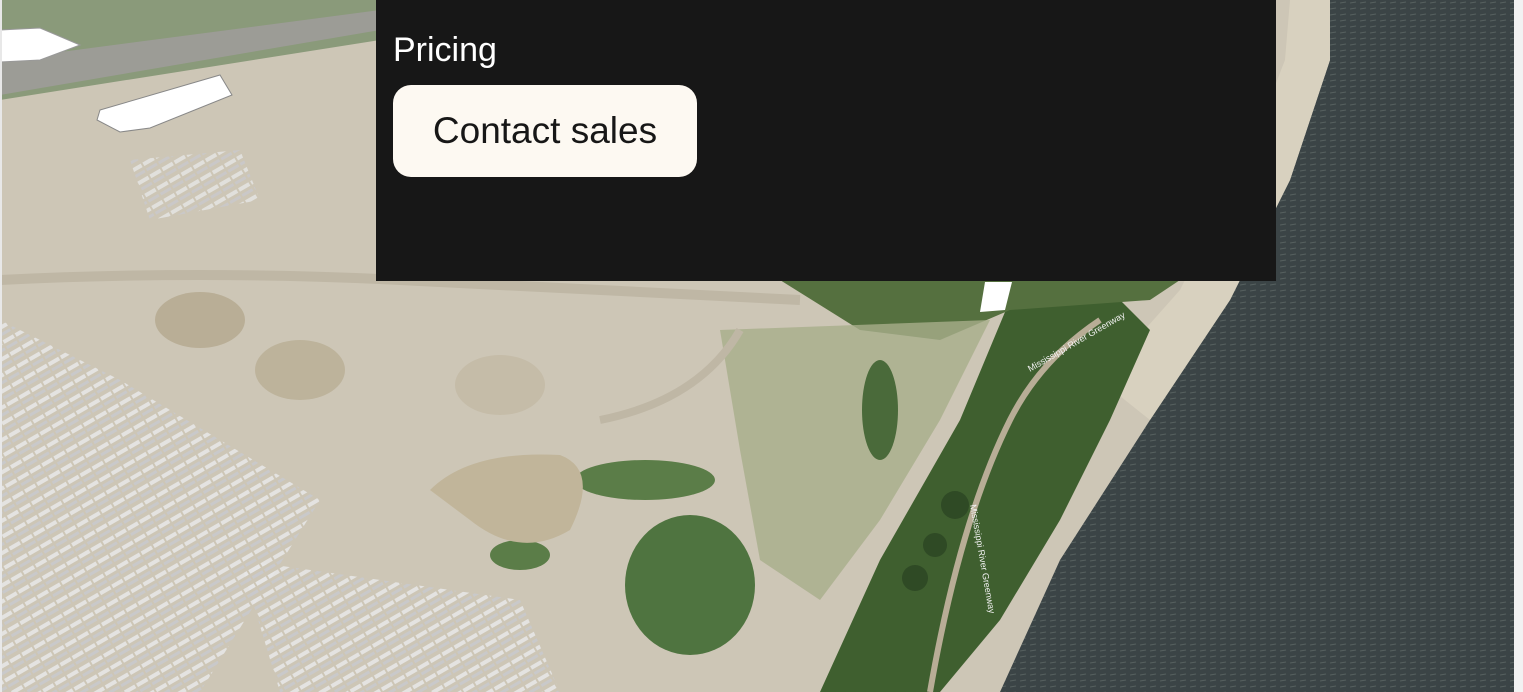 This screenshot has height=692, width=1523. What do you see at coordinates (545, 131) in the screenshot?
I see `contact-sales-button: Contact sales` at bounding box center [545, 131].